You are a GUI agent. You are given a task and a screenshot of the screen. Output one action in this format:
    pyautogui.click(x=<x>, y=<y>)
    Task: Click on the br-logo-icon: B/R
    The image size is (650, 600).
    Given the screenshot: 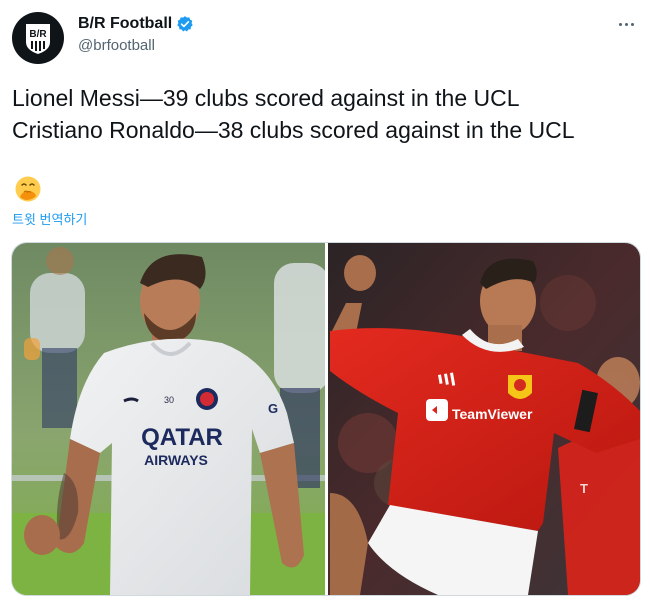 What is the action you would take?
    pyautogui.click(x=38, y=39)
    